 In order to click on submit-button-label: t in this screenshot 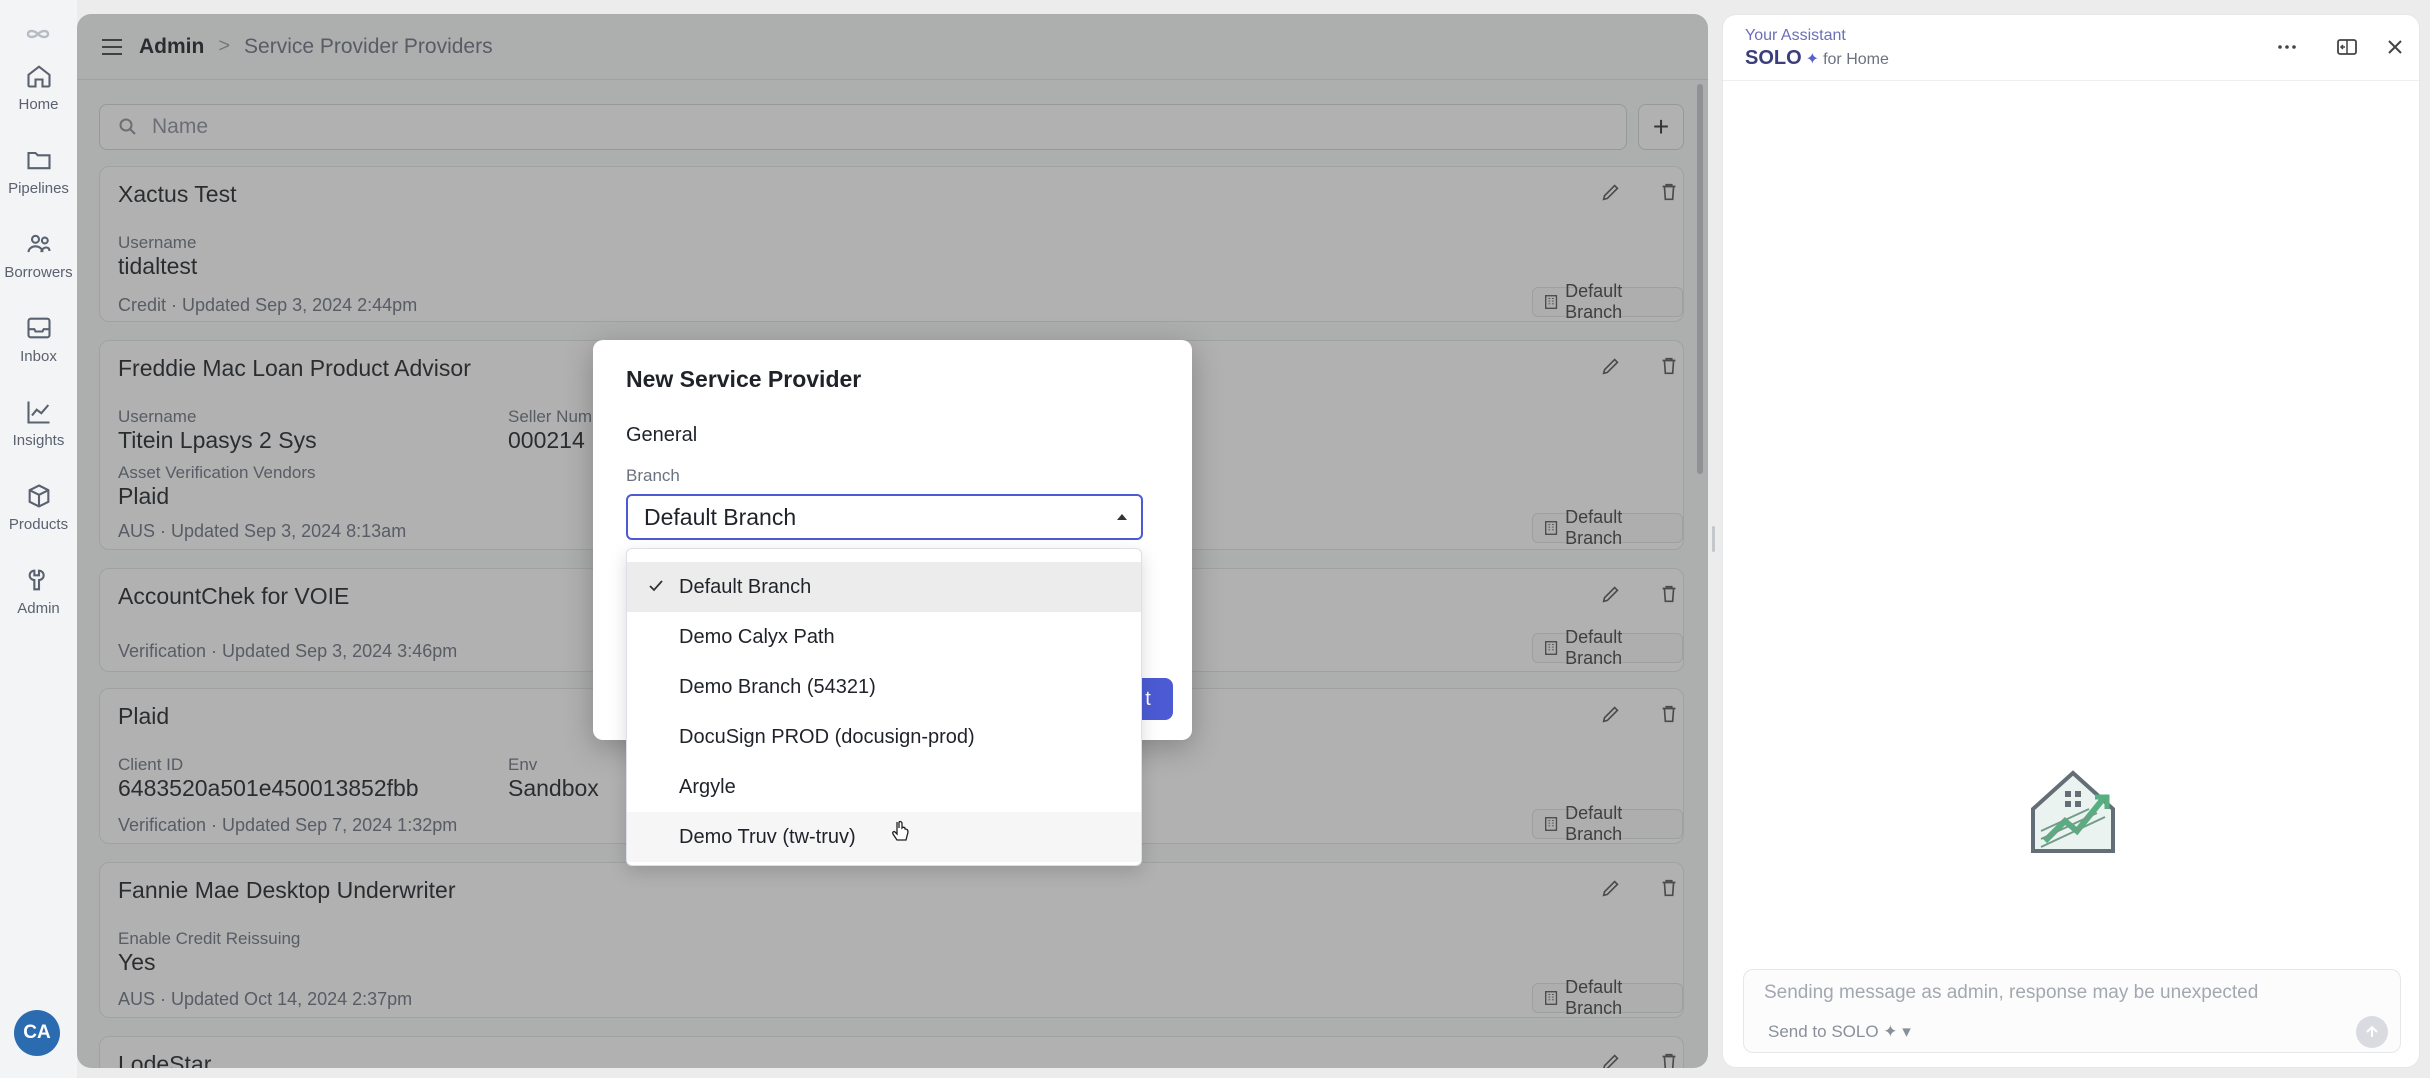, I will do `click(1148, 698)`.